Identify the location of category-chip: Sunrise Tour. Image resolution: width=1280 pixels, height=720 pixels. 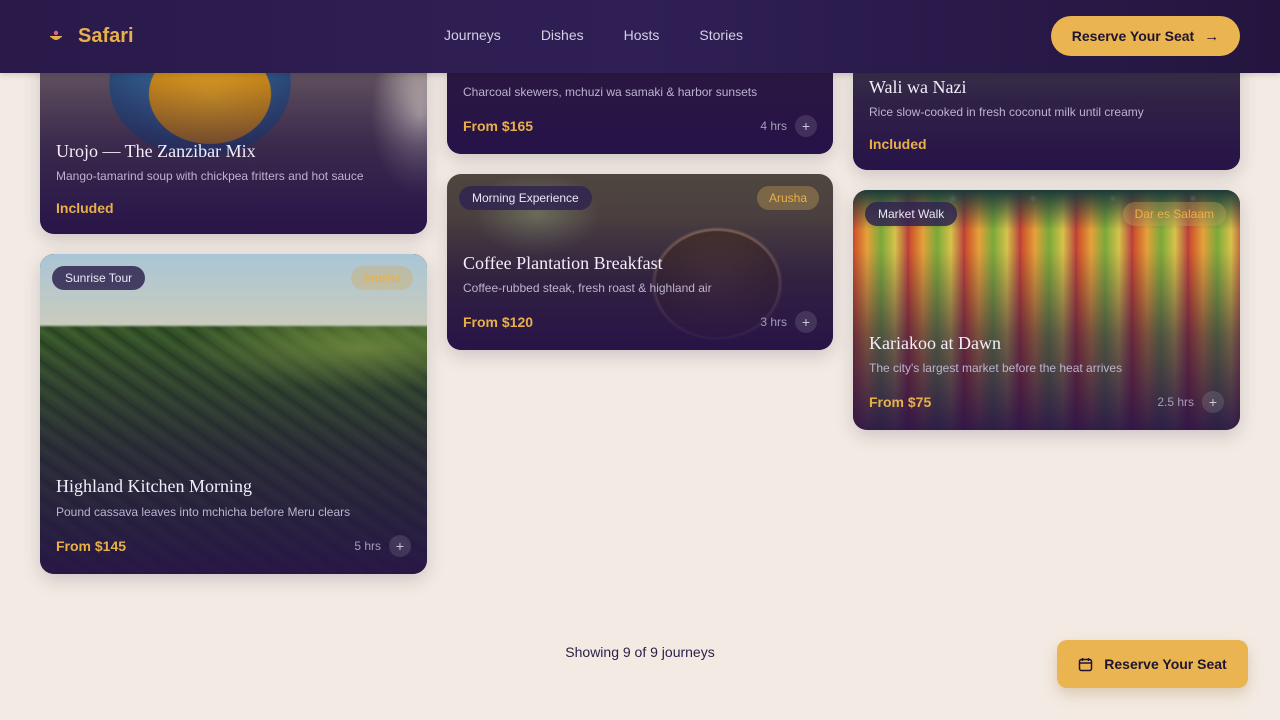
(99, 278).